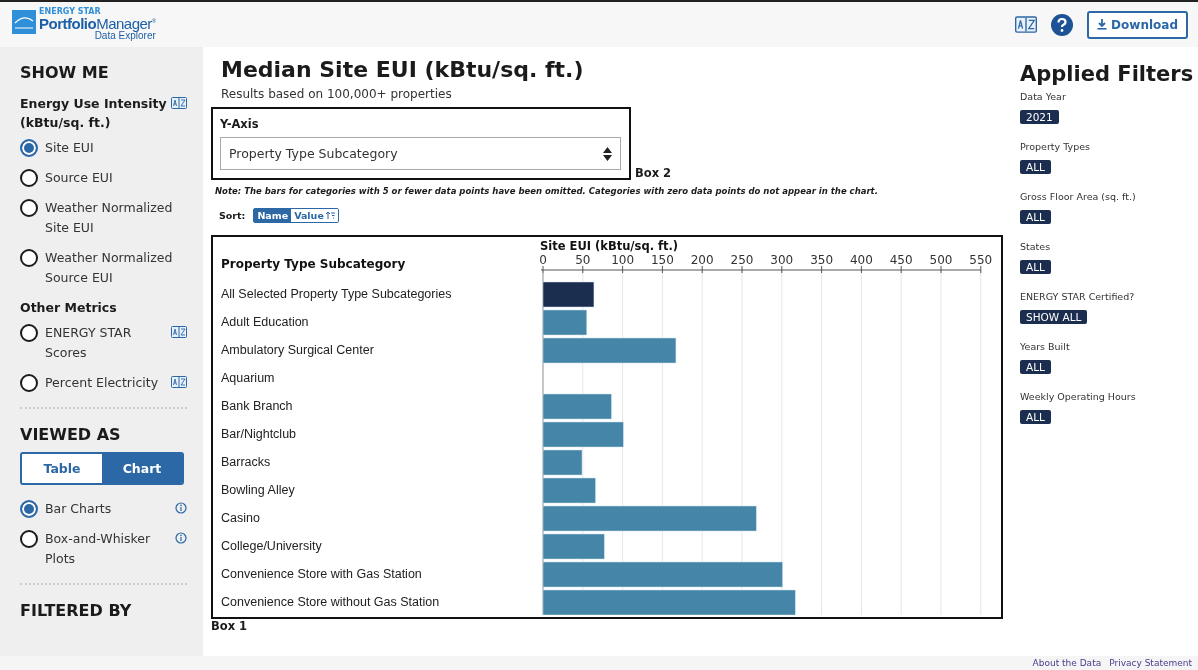  What do you see at coordinates (68, 308) in the screenshot?
I see `section-heading: Other Metrics` at bounding box center [68, 308].